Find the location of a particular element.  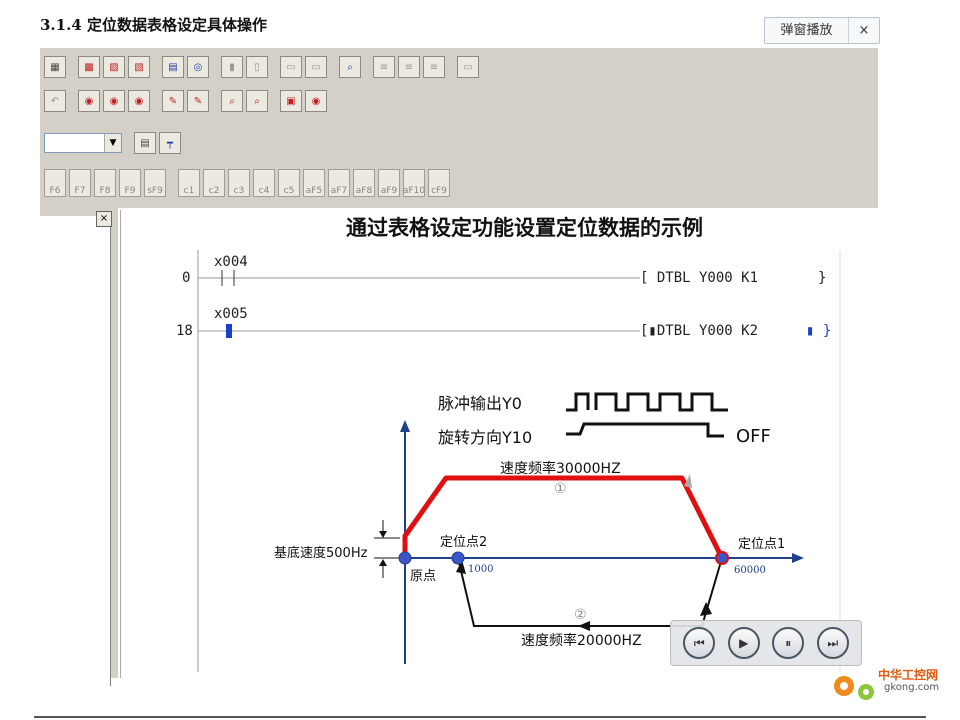

pulse-output-label: 脉冲输出Y0 is located at coordinates (480, 403).